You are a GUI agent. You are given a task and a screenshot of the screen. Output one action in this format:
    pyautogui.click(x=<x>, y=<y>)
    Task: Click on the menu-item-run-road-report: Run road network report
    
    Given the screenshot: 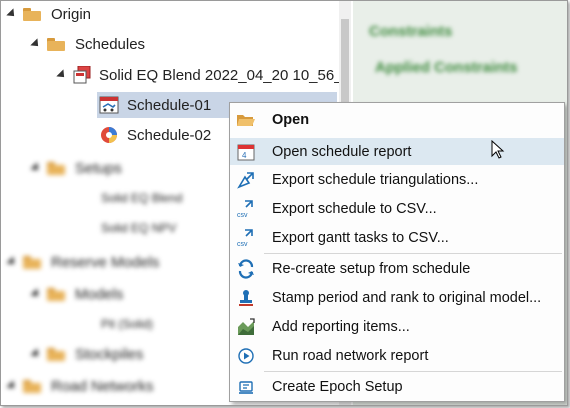 What is the action you would take?
    pyautogui.click(x=397, y=355)
    